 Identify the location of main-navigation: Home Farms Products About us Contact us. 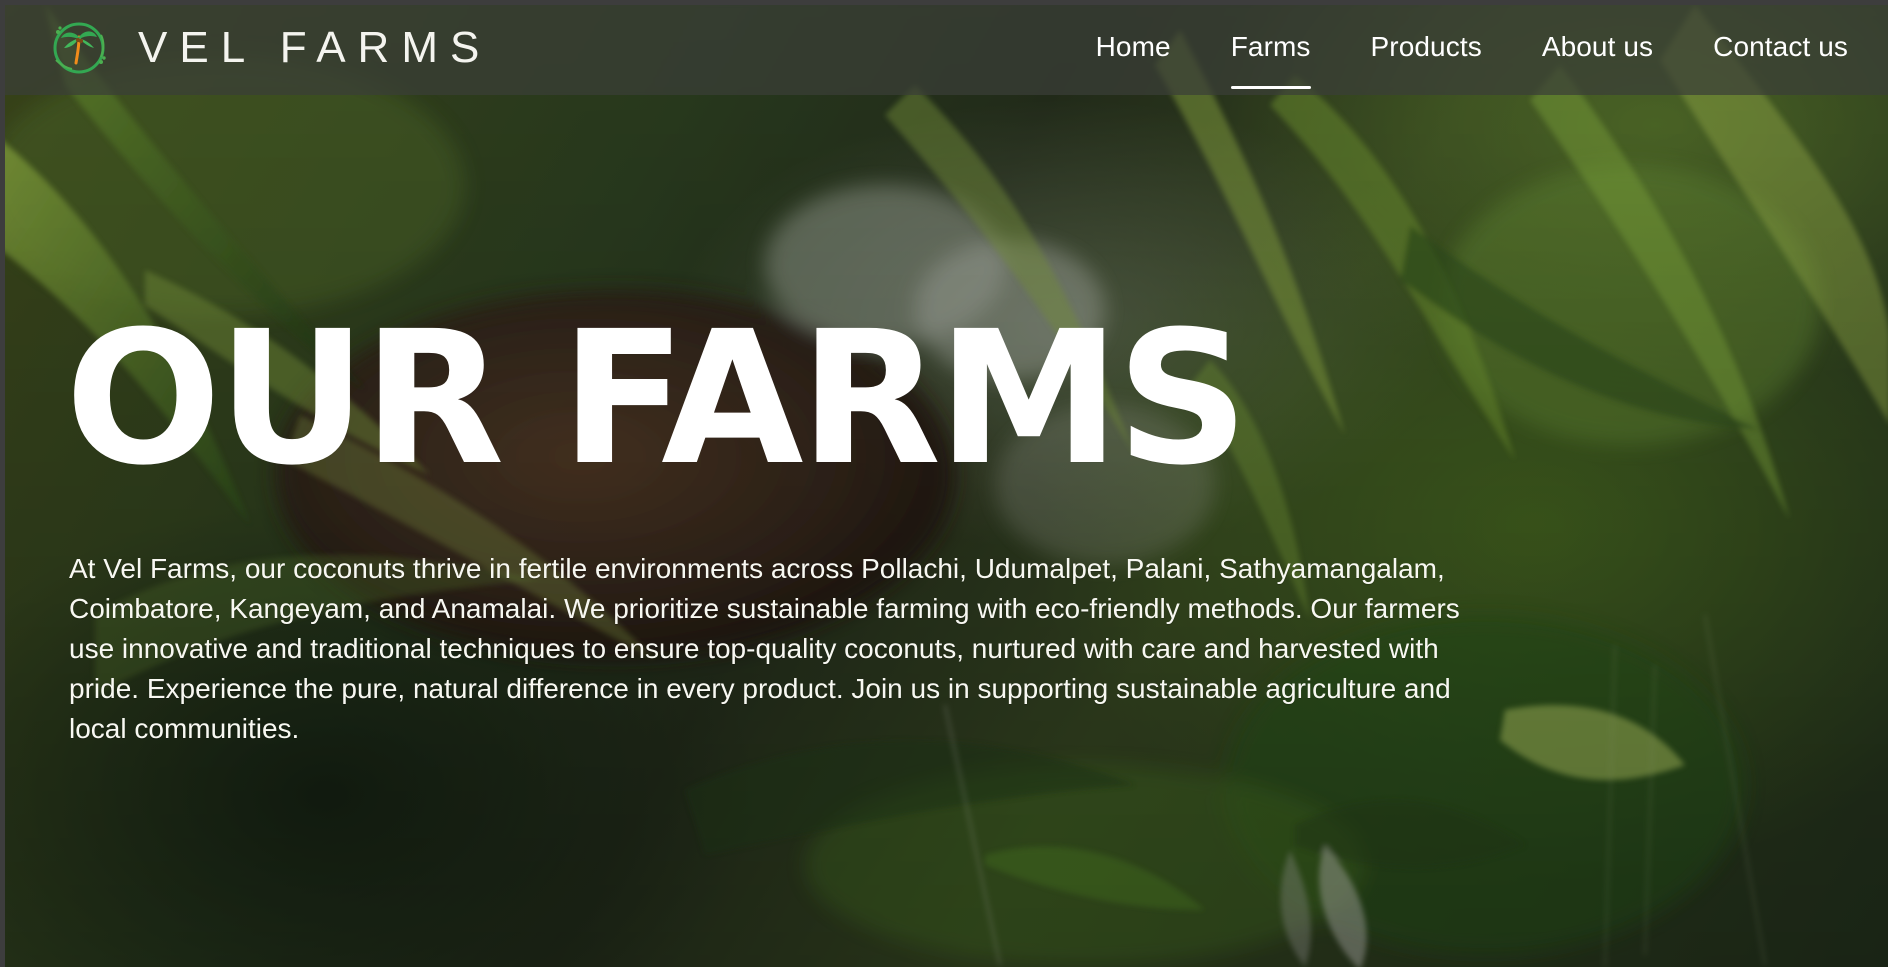
(1472, 61).